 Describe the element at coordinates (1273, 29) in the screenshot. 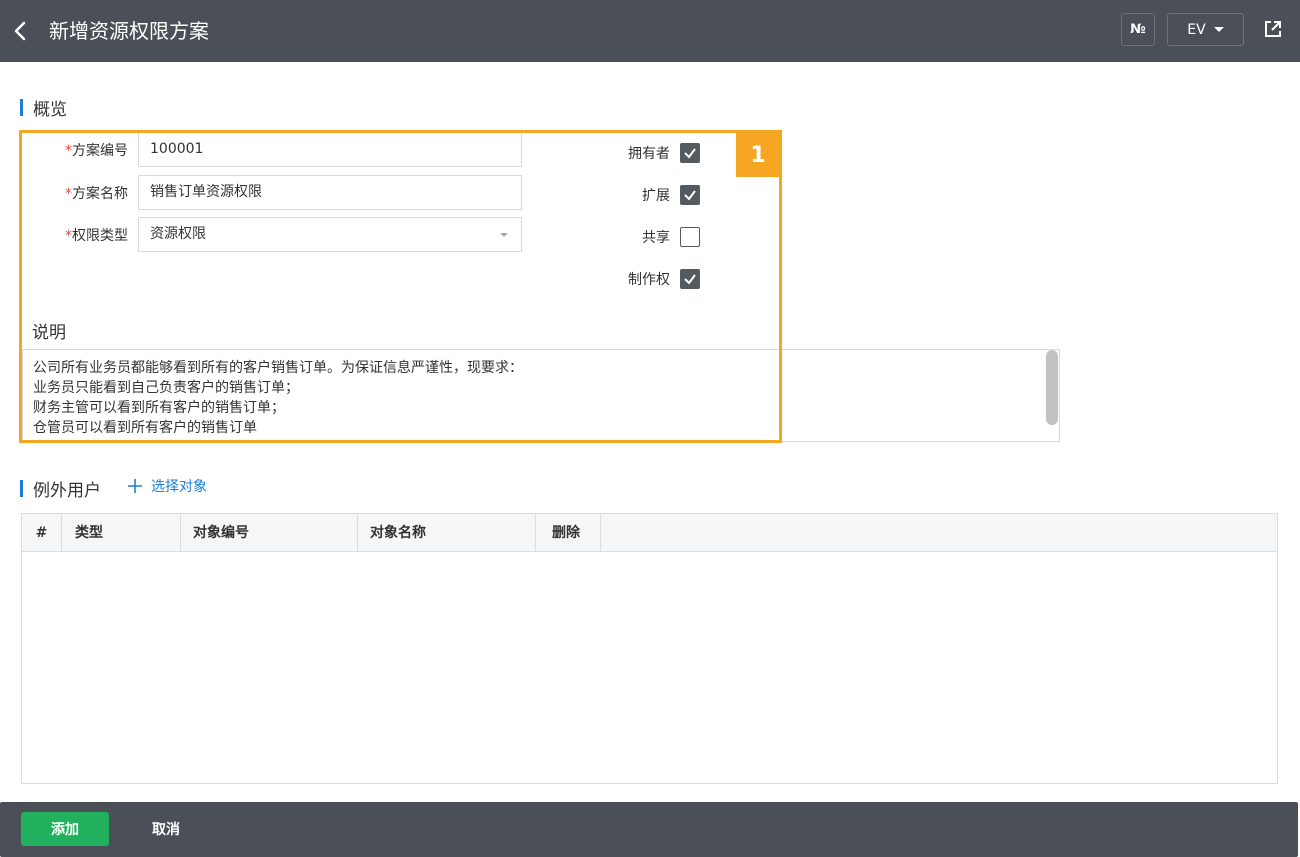

I see `export-icon` at that location.